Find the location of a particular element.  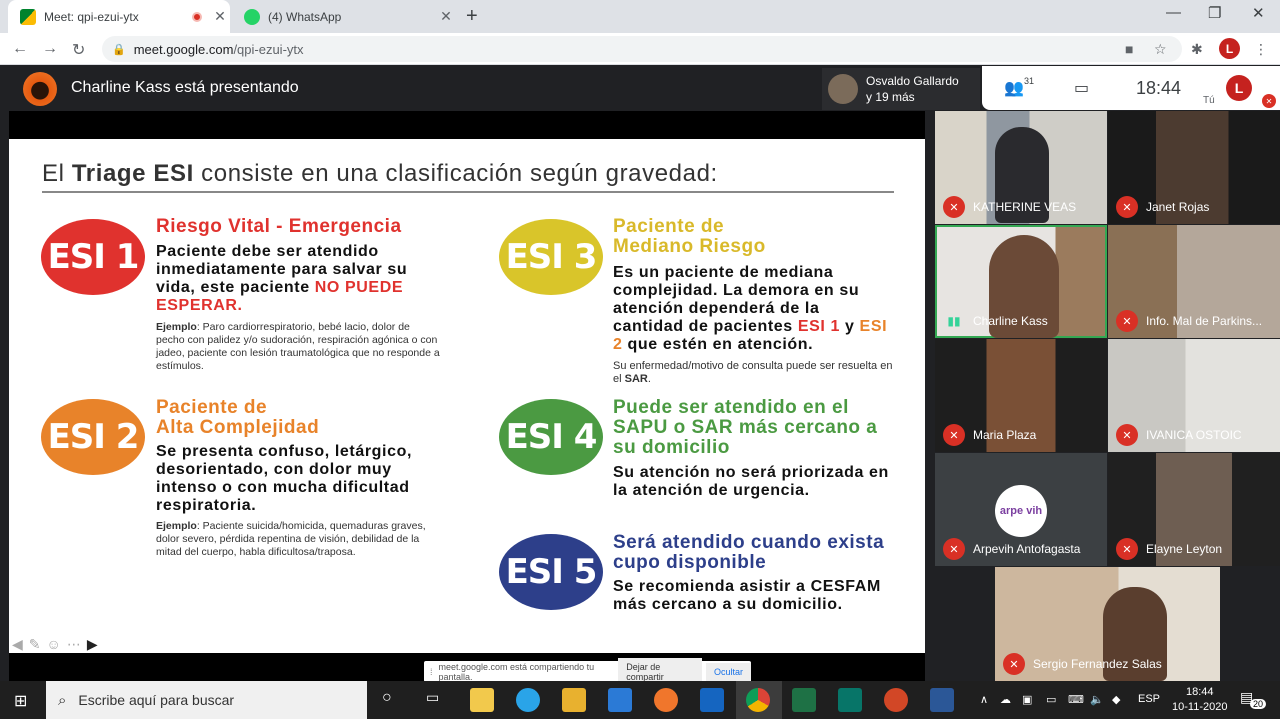

participant-tile: ✕ IVANICA OSTOIC is located at coordinates (1194, 395).